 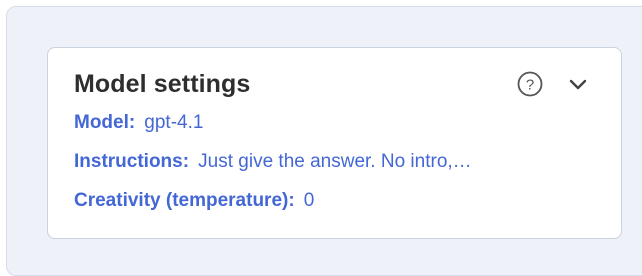 What do you see at coordinates (133, 161) in the screenshot?
I see `instructions-label: Instructions:` at bounding box center [133, 161].